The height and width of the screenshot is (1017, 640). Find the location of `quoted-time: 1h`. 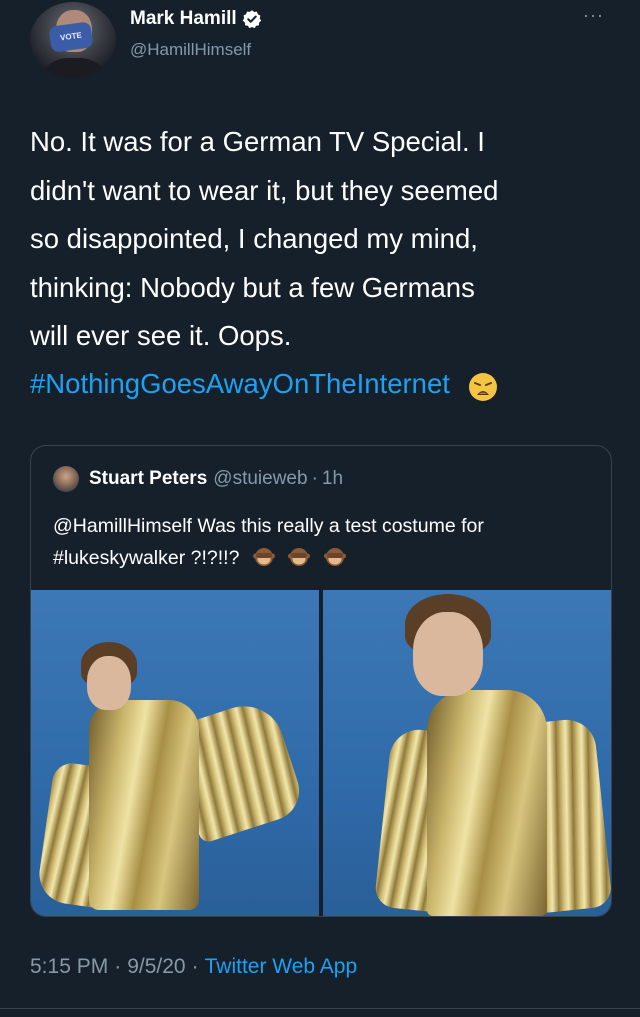

quoted-time: 1h is located at coordinates (332, 479).